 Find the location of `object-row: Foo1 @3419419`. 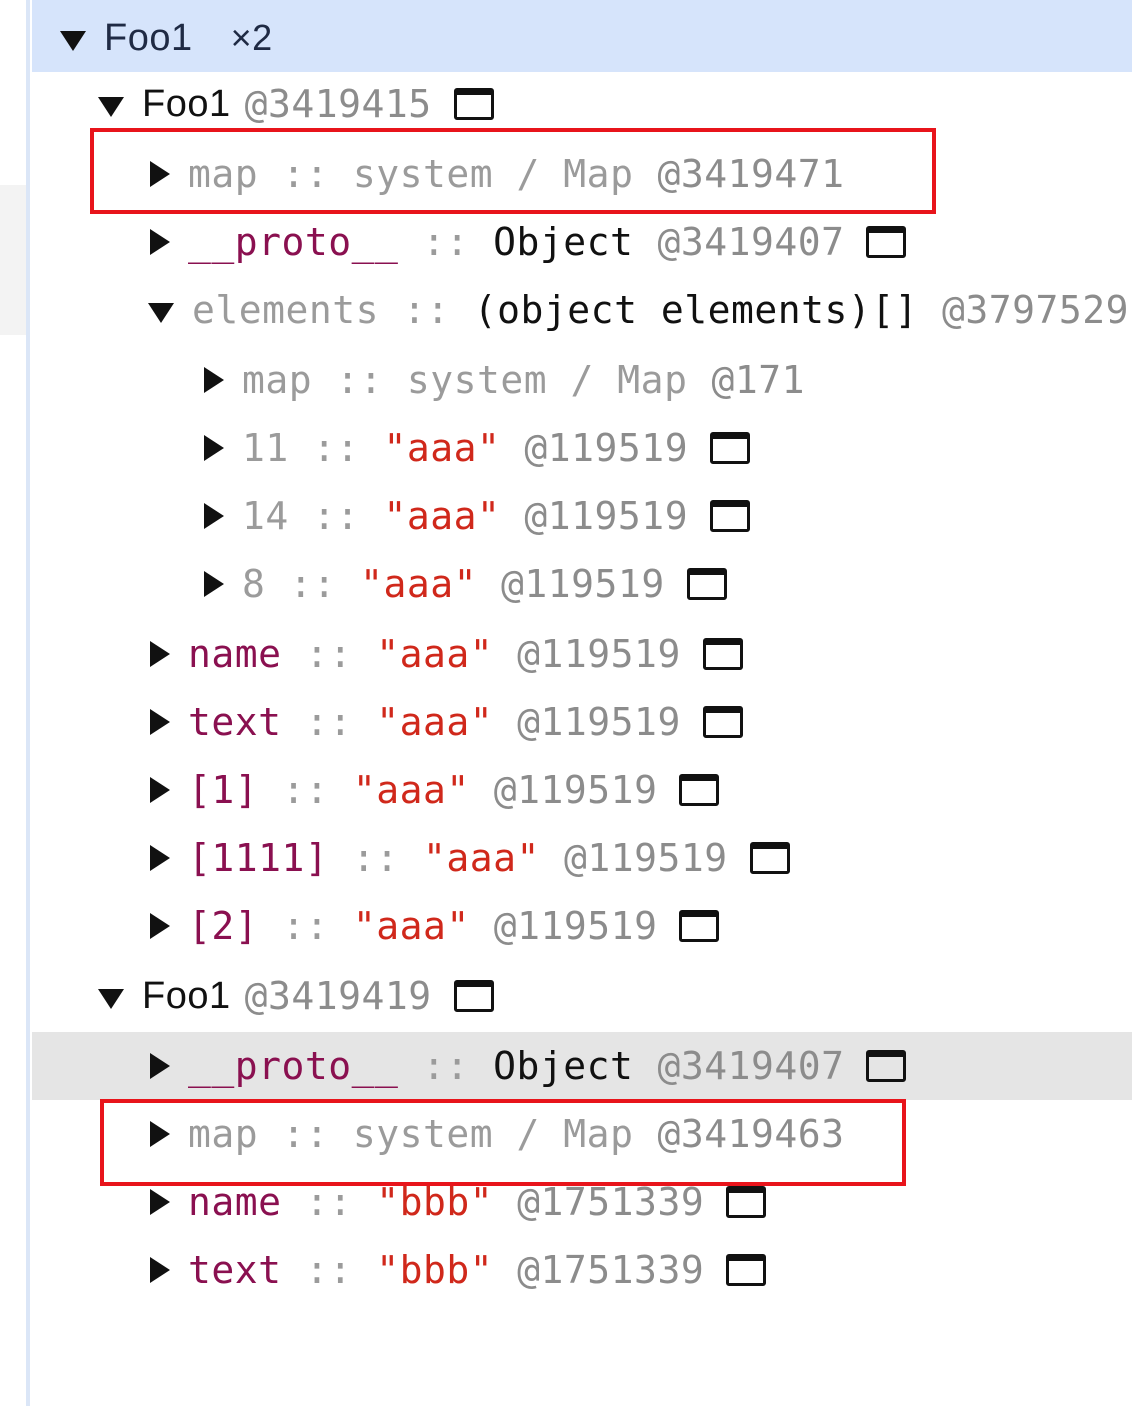

object-row: Foo1 @3419419 is located at coordinates (582, 996).